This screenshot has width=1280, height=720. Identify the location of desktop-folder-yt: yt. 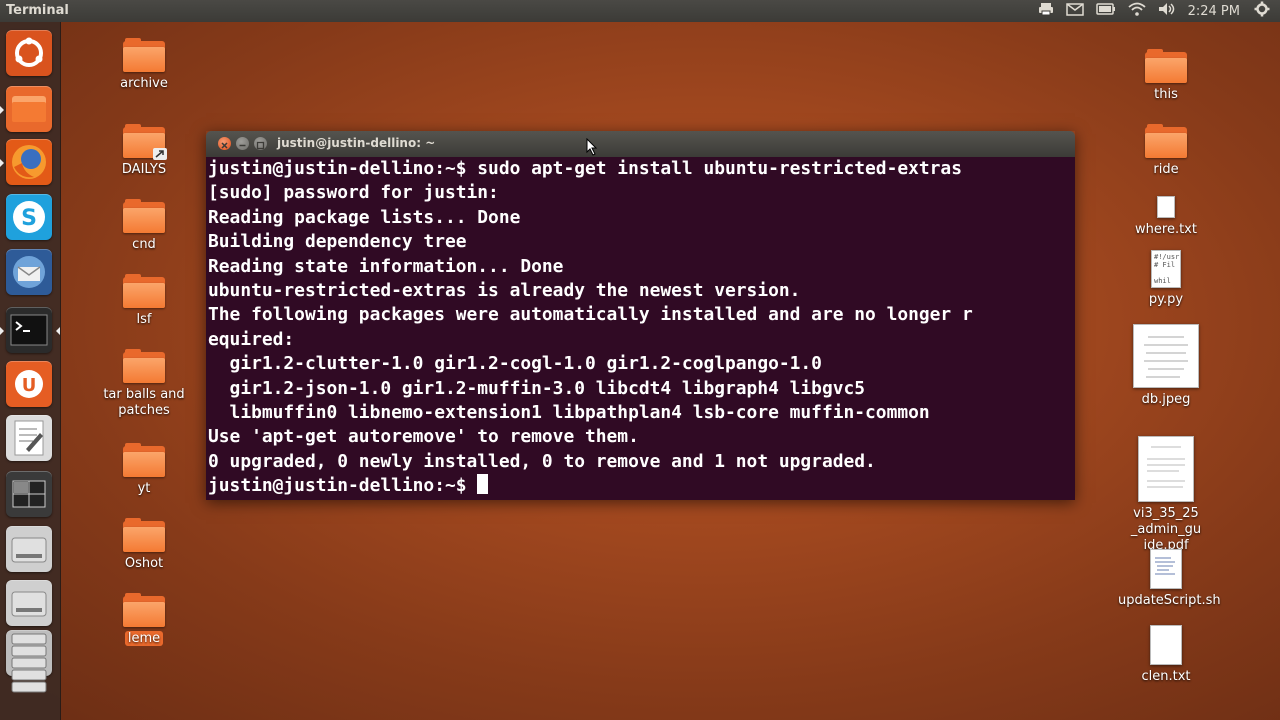
(144, 469).